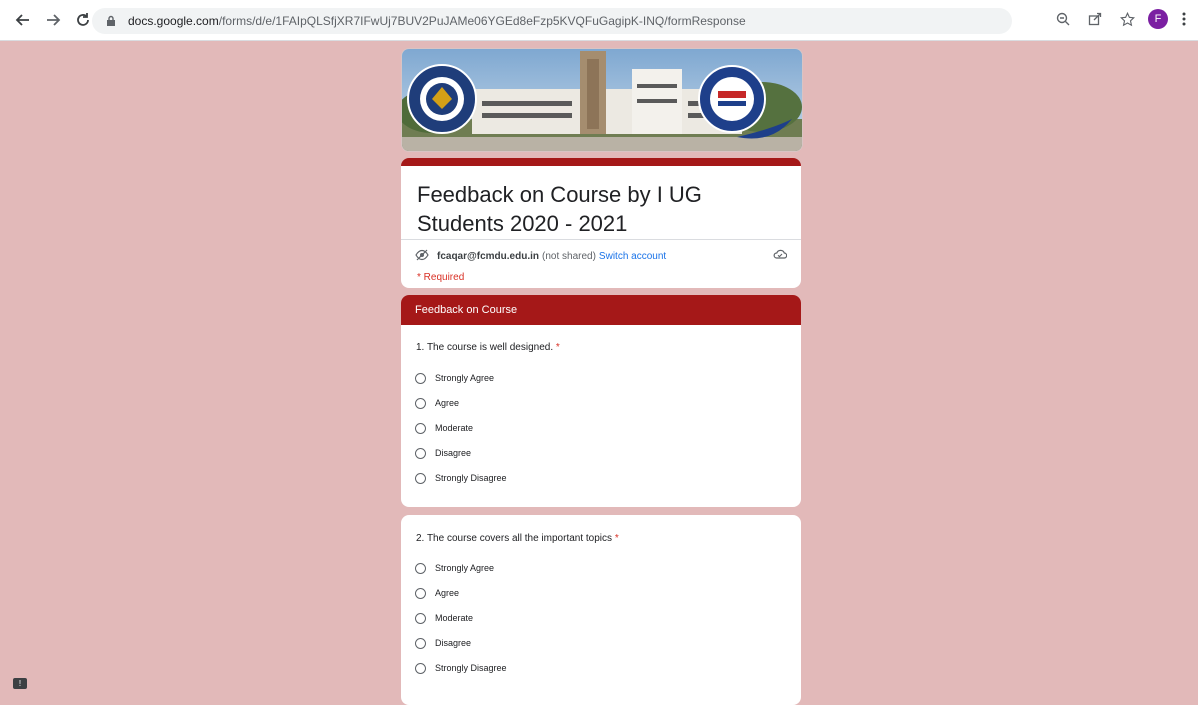 Image resolution: width=1198 pixels, height=705 pixels. Describe the element at coordinates (602, 100) in the screenshot. I see `form-header-image` at that location.